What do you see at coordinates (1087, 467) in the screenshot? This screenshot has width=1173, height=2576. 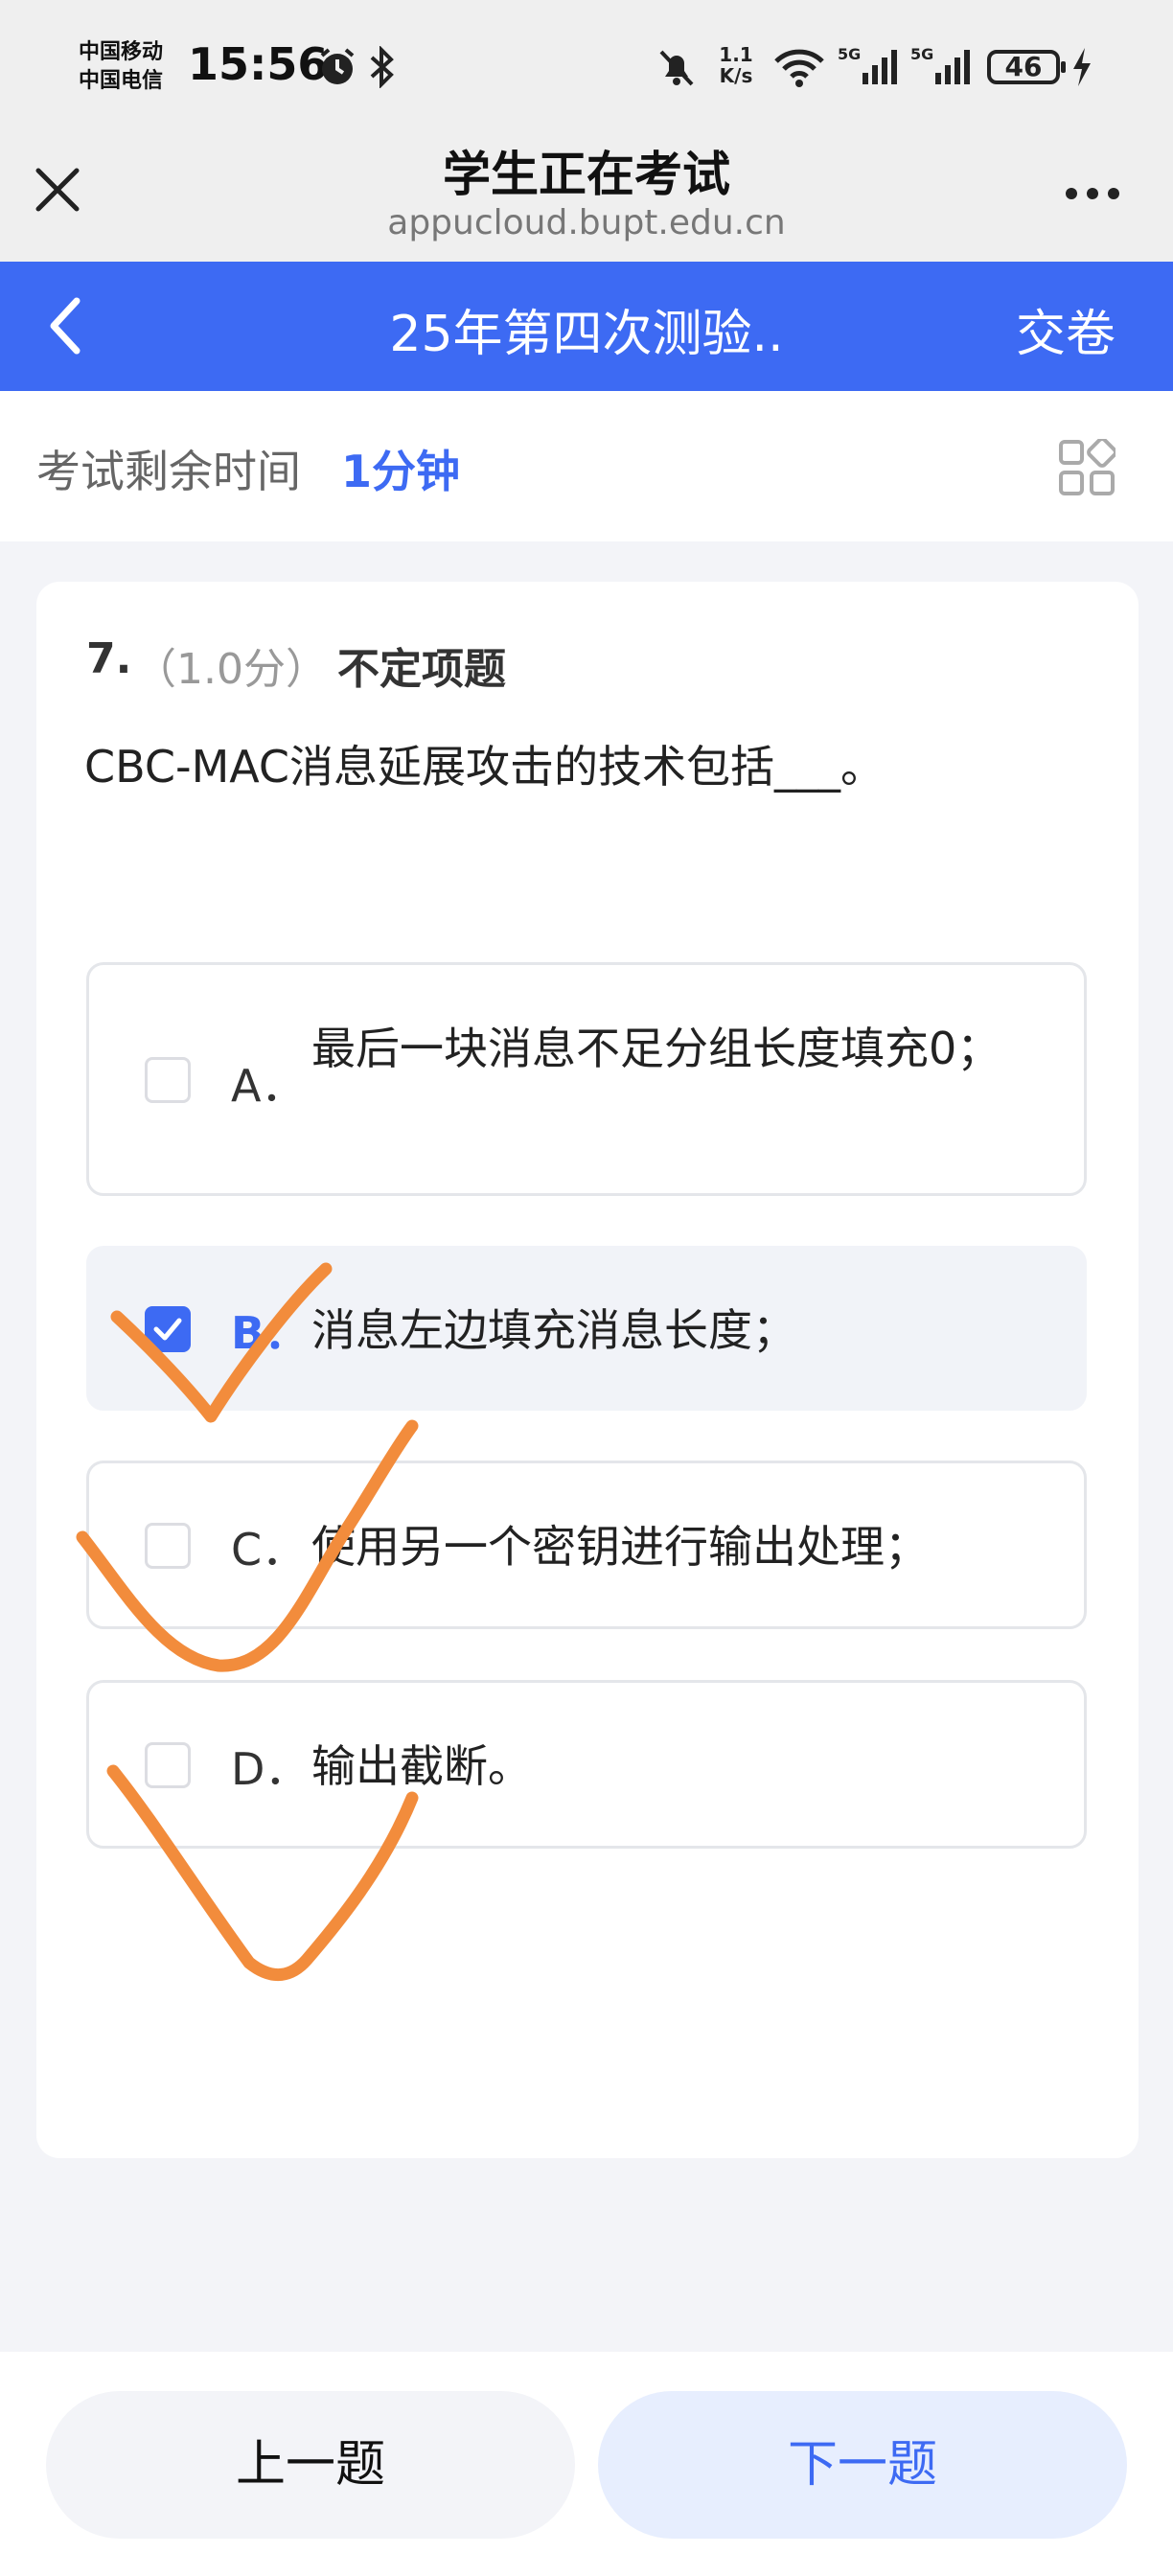 I see `question-grid-icon` at bounding box center [1087, 467].